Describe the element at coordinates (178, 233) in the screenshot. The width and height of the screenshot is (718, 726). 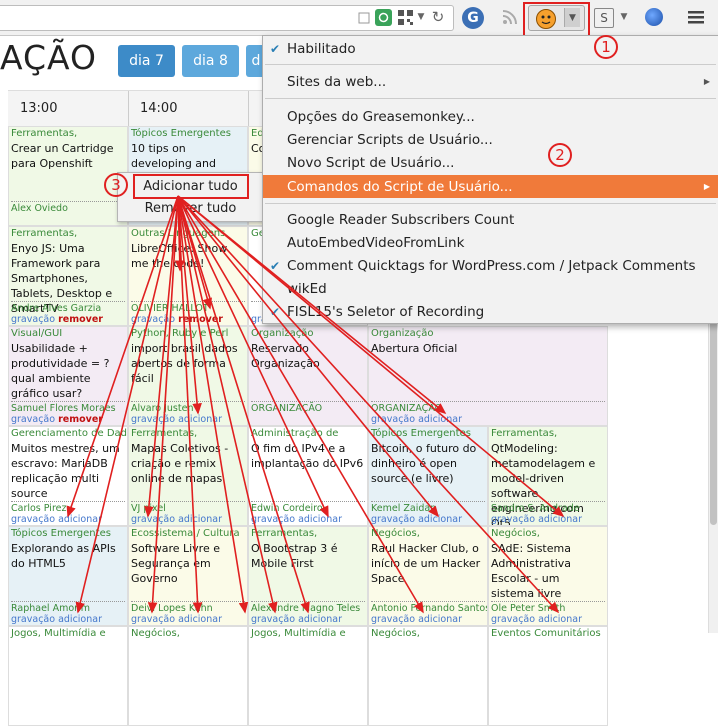
I see `session-category: Outras Linguagens` at that location.